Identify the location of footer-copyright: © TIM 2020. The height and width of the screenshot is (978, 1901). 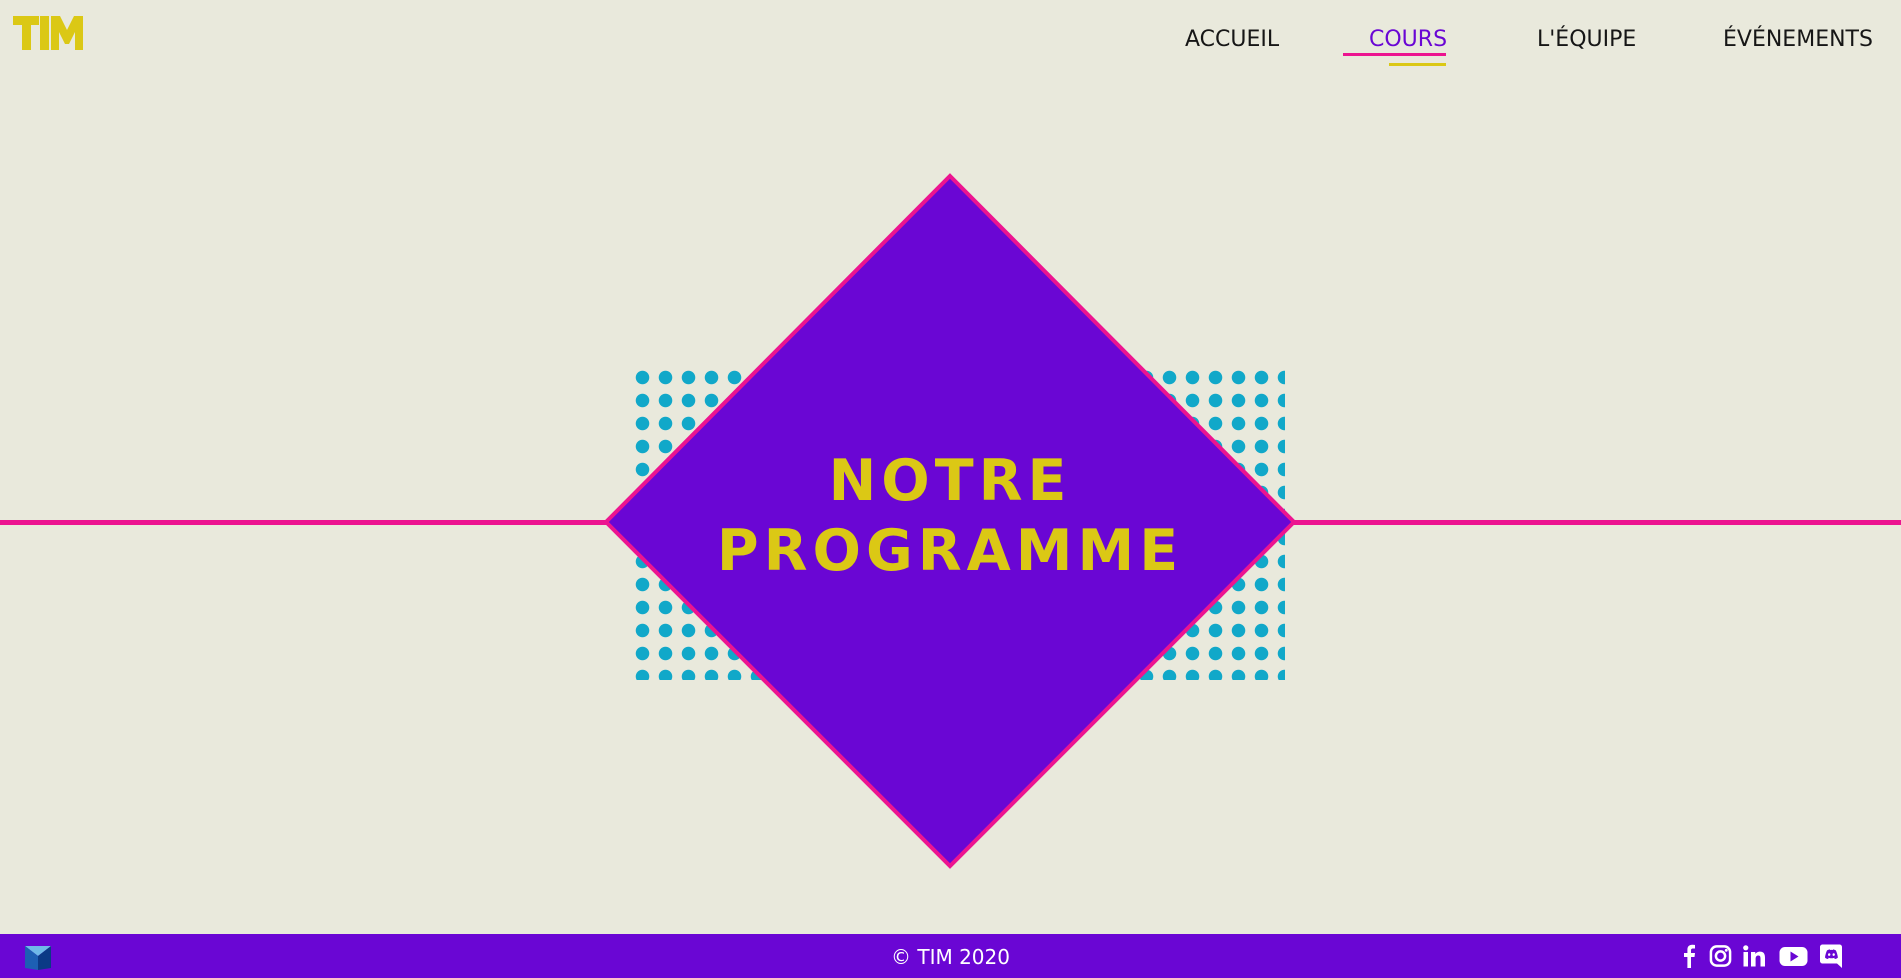
(950, 957).